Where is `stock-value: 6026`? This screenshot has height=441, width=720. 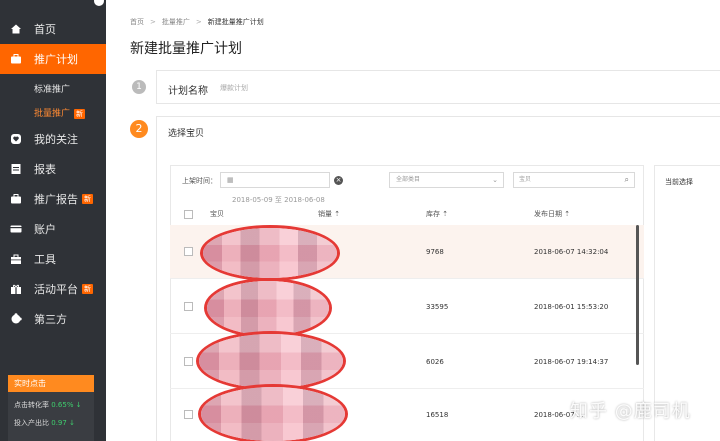
stock-value: 6026 is located at coordinates (435, 362).